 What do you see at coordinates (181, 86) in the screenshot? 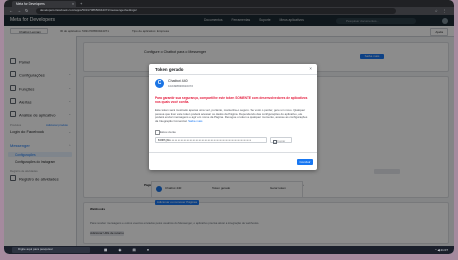
I see `page-id: 102498936910372` at bounding box center [181, 86].